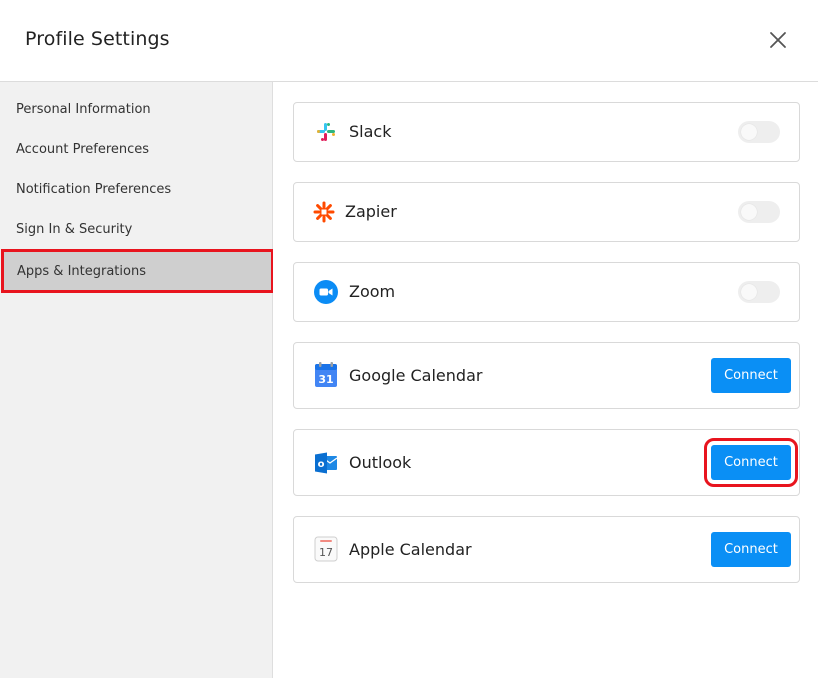  Describe the element at coordinates (751, 549) in the screenshot. I see `apple-calendar-connect-button: Connect` at that location.